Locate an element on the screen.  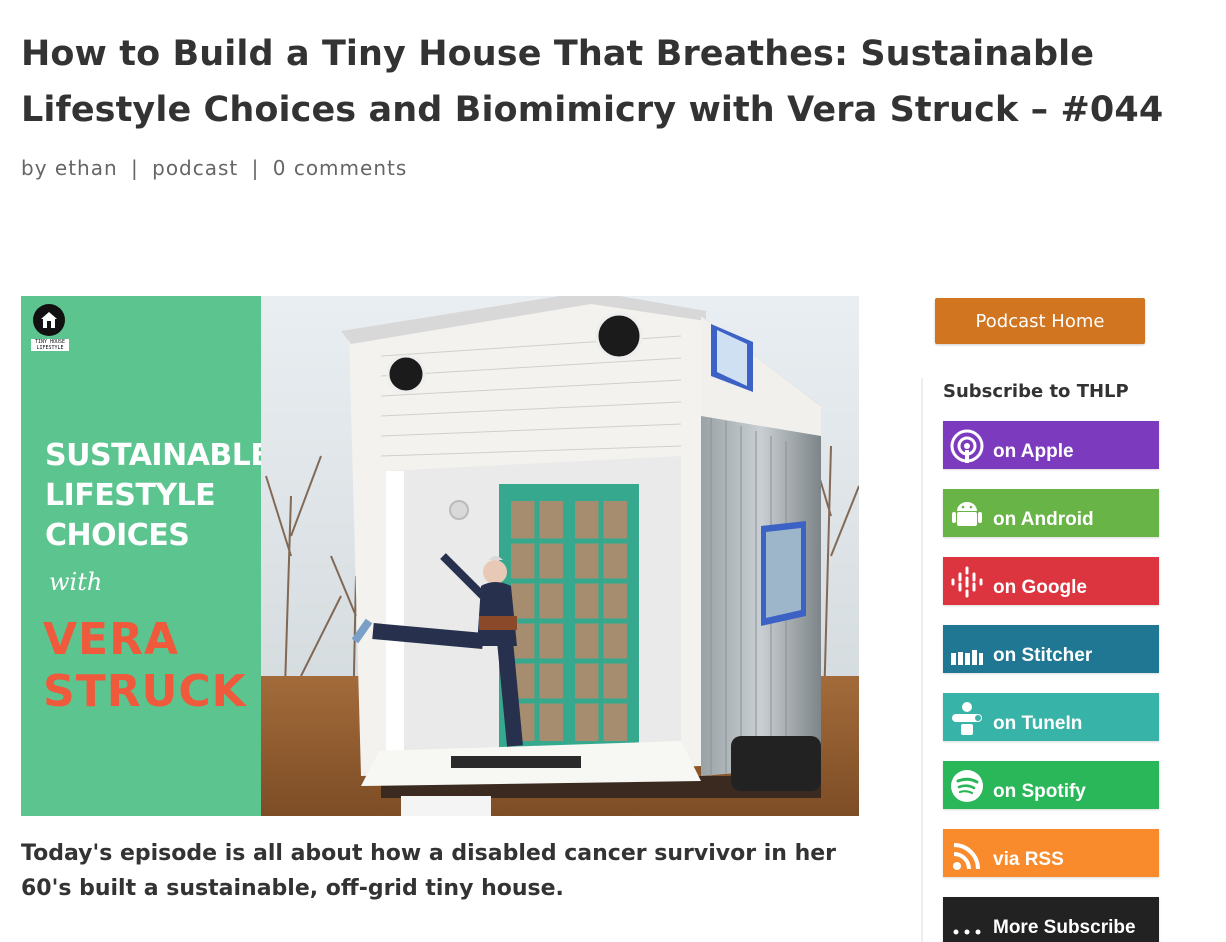
subscribe-label: via RSS is located at coordinates (1028, 859).